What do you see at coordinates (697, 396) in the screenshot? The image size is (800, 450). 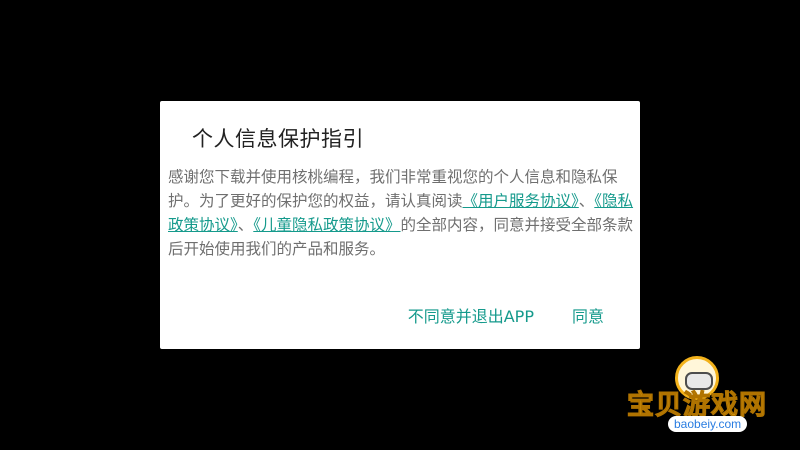 I see `watermark: 宝贝游戏网 baobeiy.com` at bounding box center [697, 396].